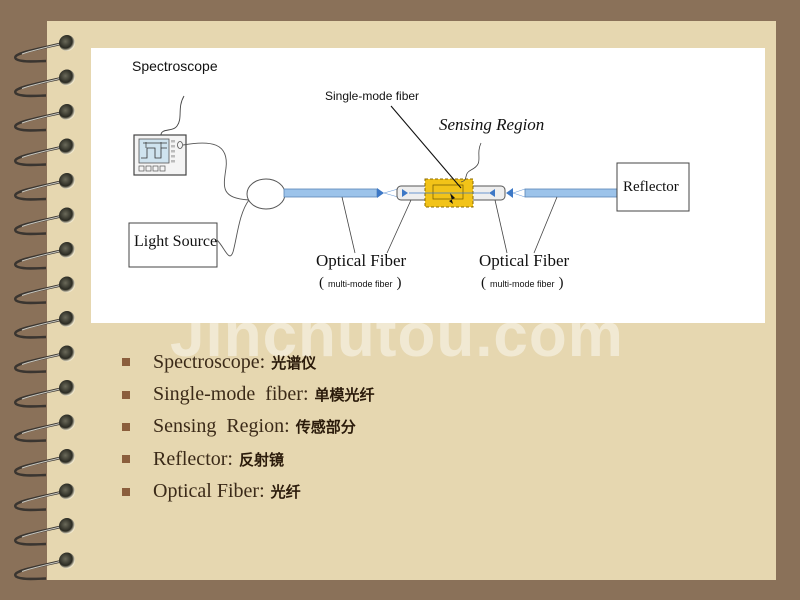  Describe the element at coordinates (344, 395) in the screenshot. I see `glossary-translation: 单模光纤` at that location.